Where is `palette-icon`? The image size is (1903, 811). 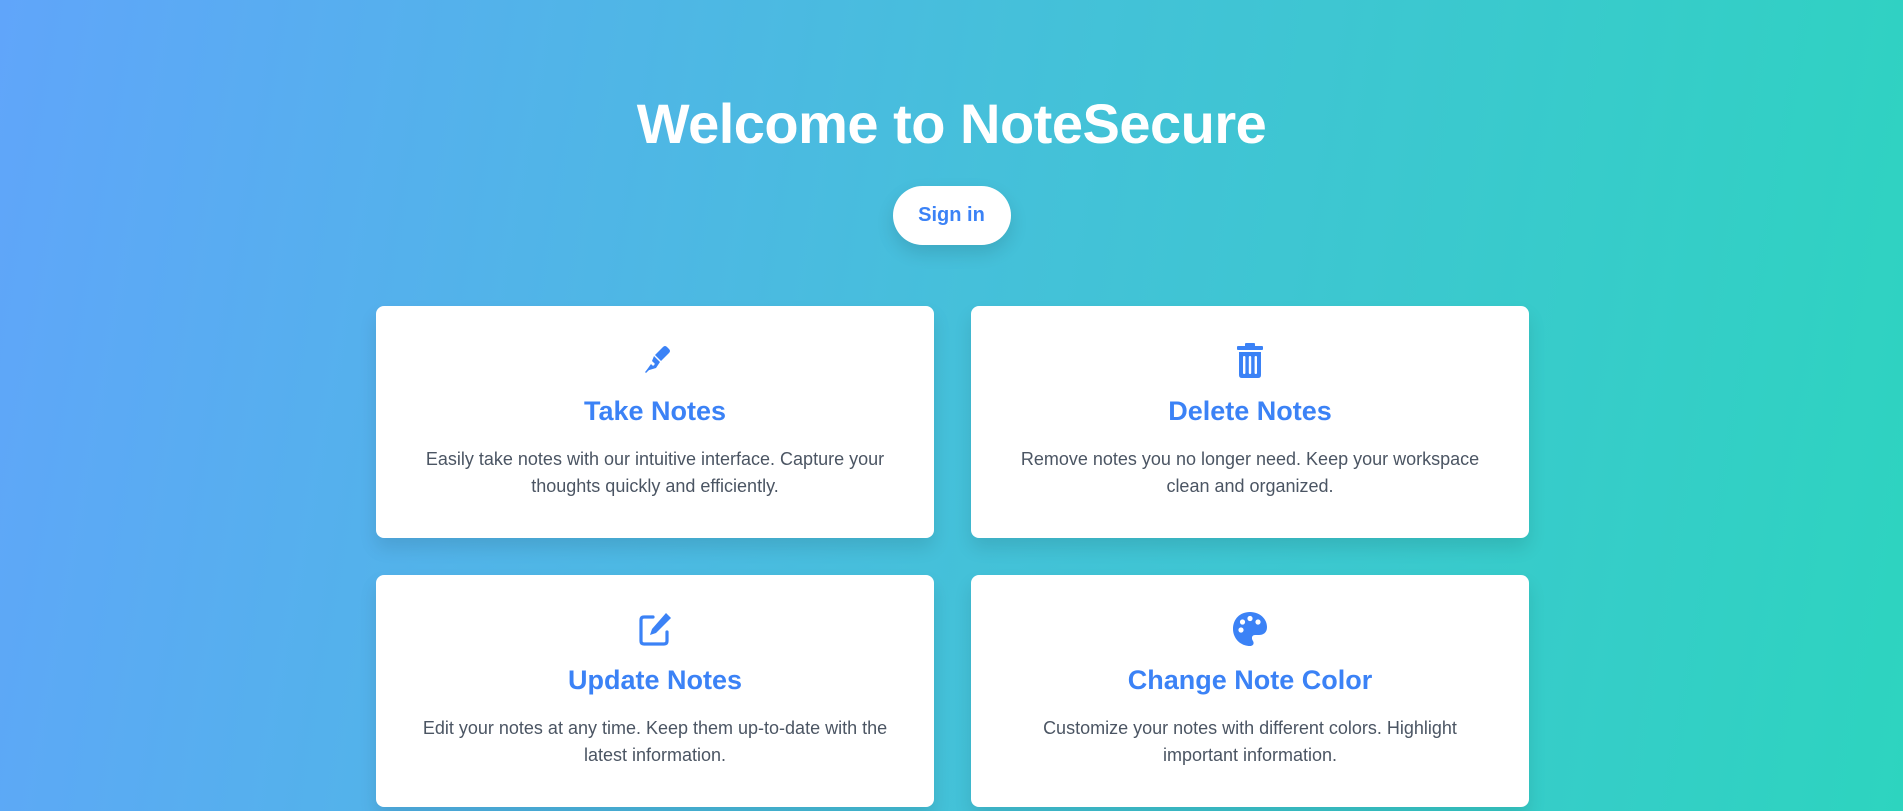
palette-icon is located at coordinates (1250, 629).